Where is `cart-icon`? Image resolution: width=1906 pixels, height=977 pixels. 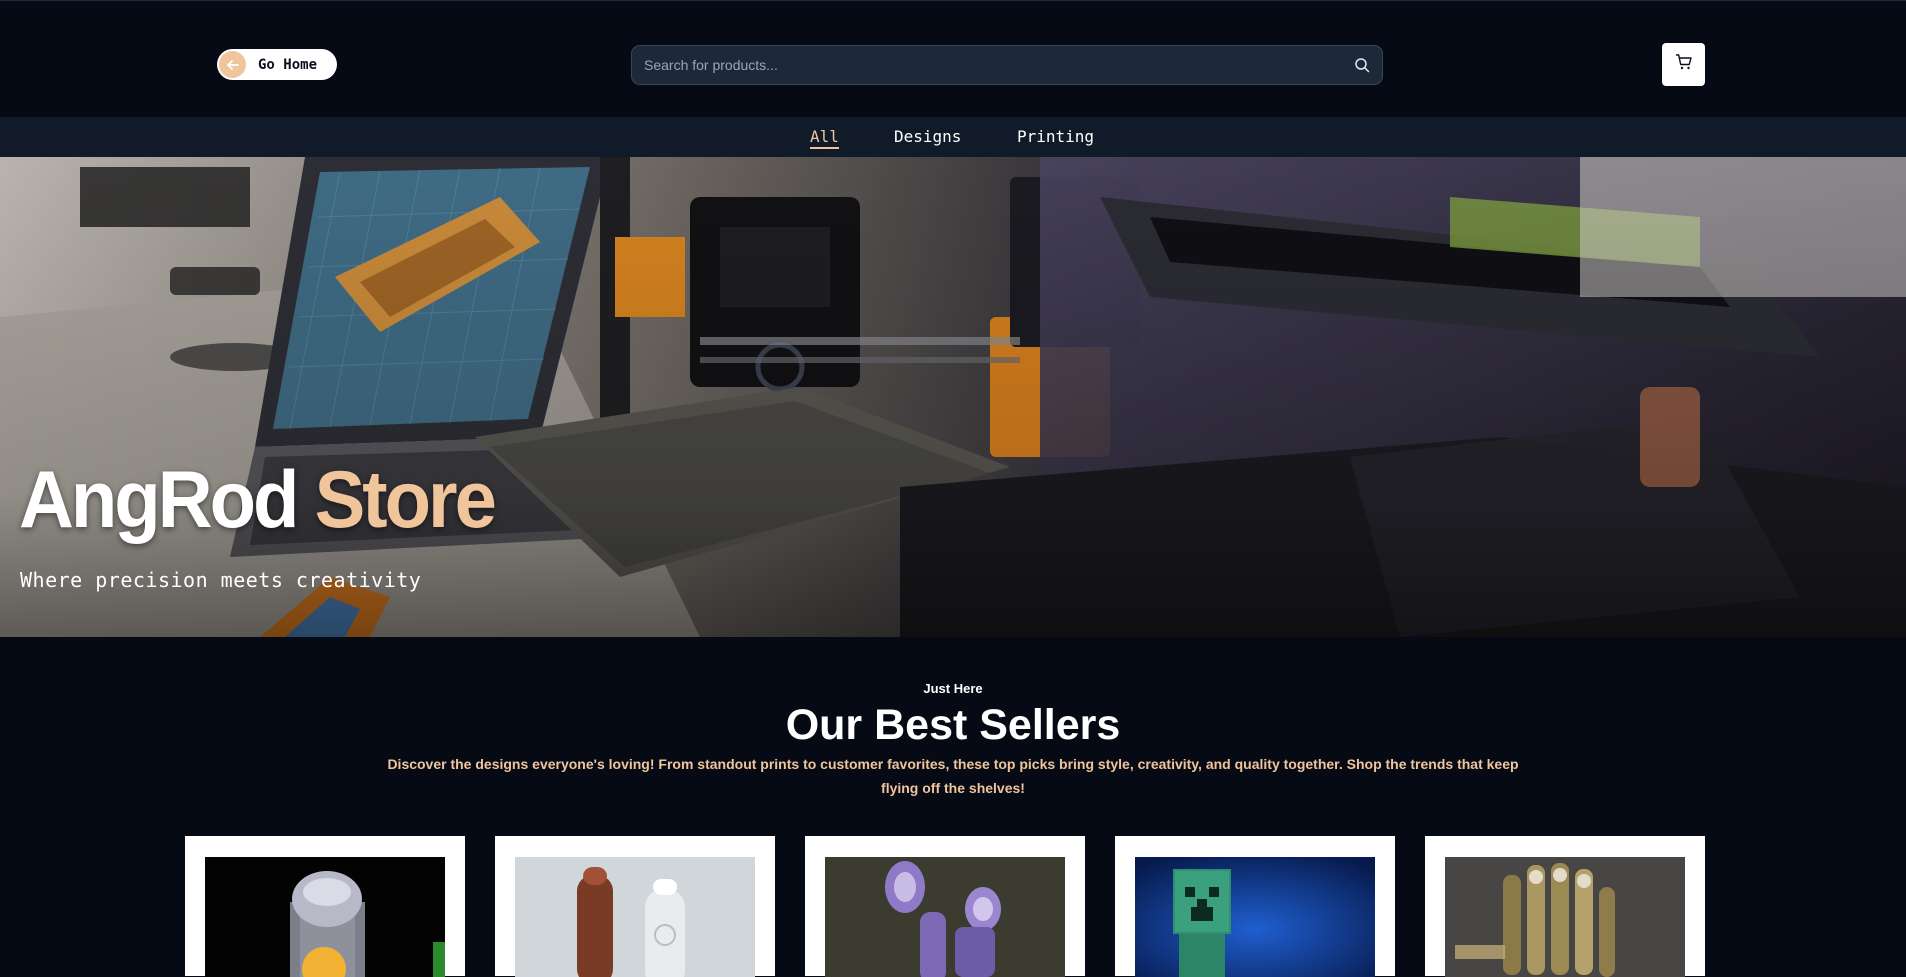 cart-icon is located at coordinates (1684, 64).